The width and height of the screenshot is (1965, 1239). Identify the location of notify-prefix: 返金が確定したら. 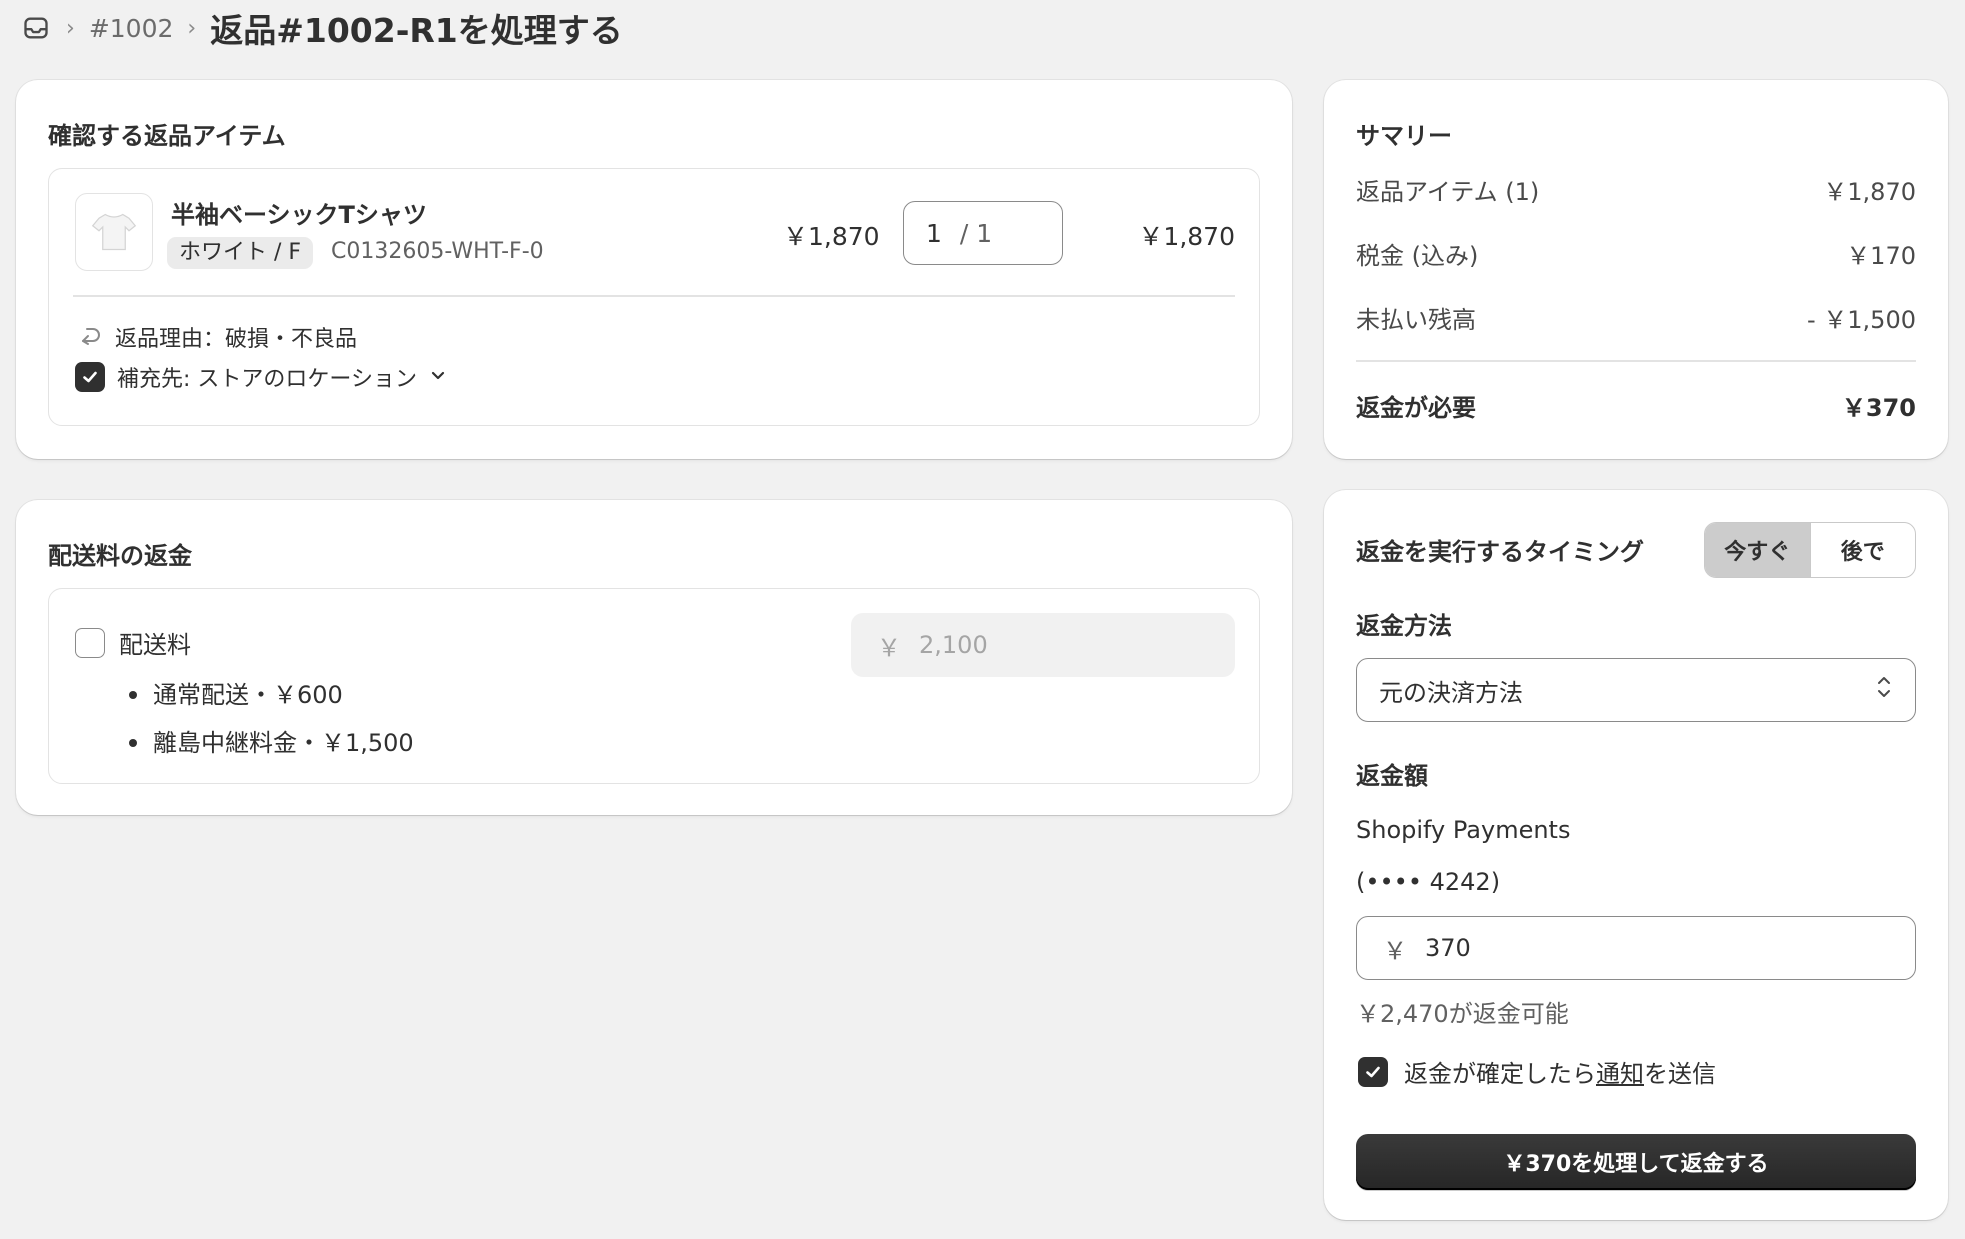
(1500, 1074).